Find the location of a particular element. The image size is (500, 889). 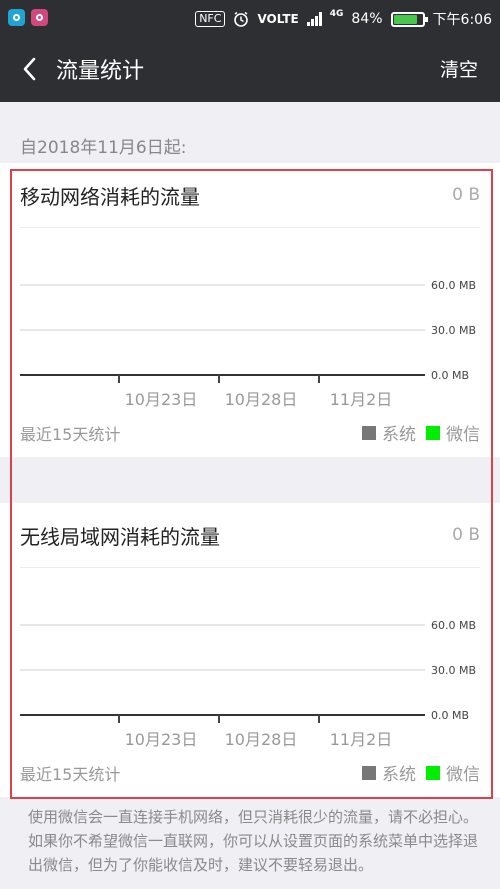

nfc-indicator: NFC is located at coordinates (210, 19).